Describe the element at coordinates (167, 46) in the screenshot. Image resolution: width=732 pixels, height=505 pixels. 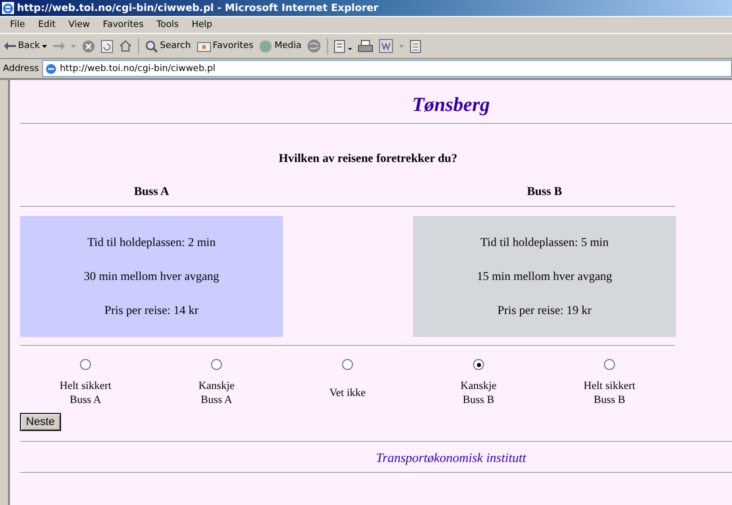
I see `search-button: Search` at that location.